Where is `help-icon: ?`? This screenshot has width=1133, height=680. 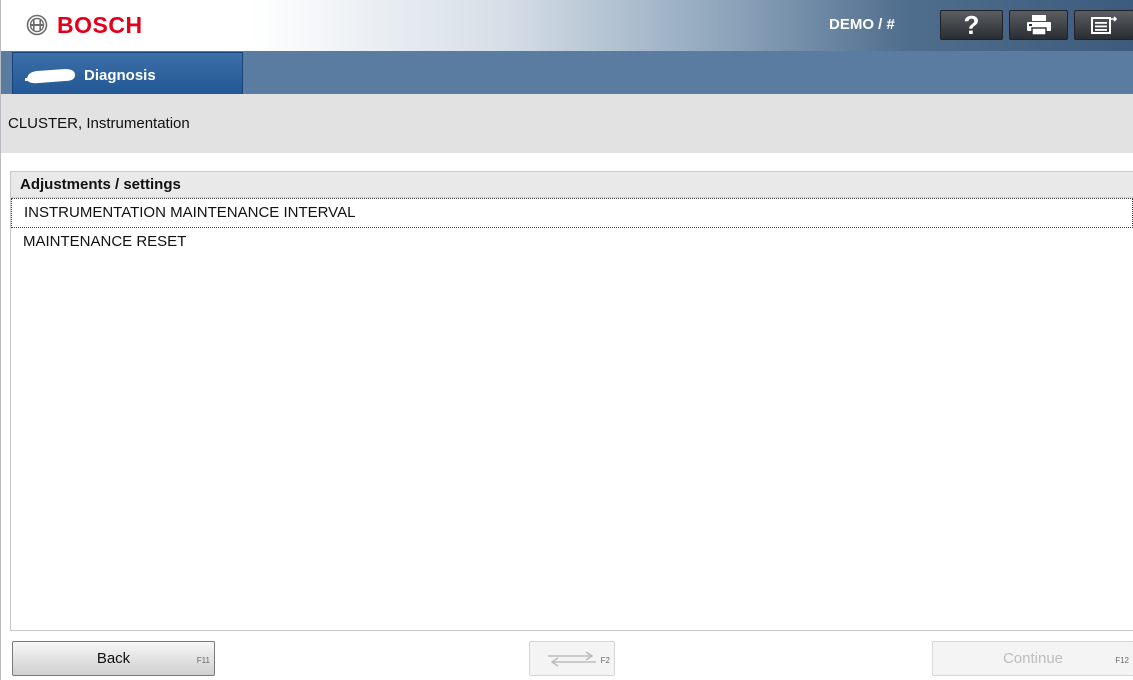 help-icon: ? is located at coordinates (971, 24).